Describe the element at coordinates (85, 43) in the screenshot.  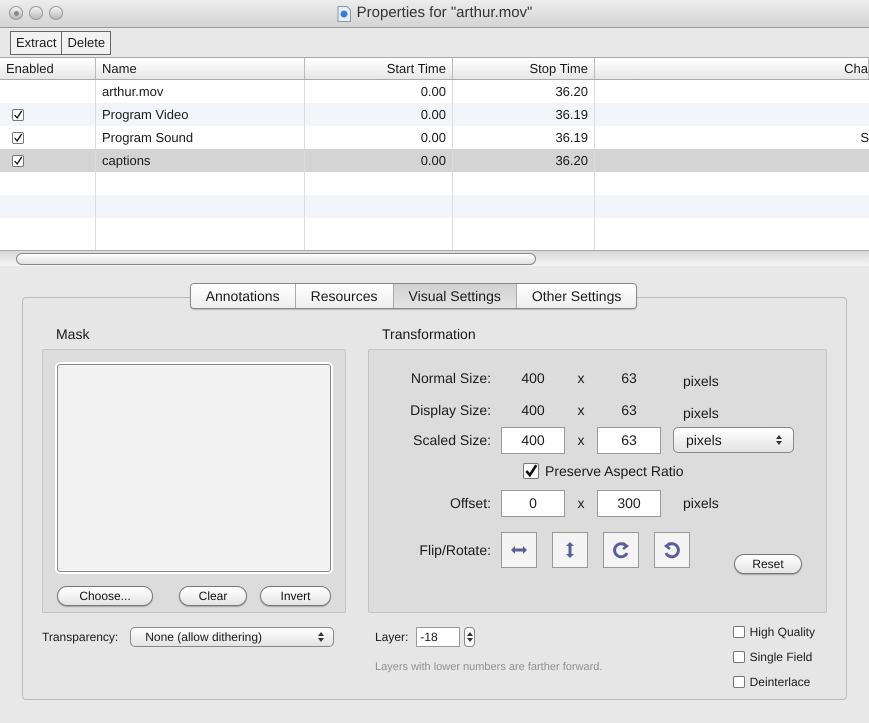
I see `toolbar-button: Delete` at that location.